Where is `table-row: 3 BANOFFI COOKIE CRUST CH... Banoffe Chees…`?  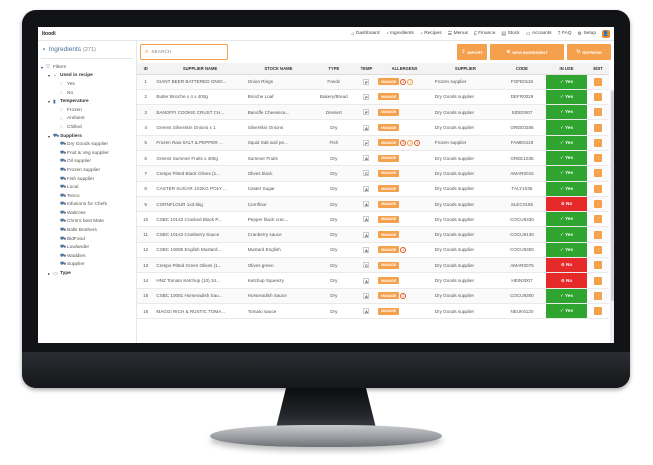 table-row: 3 BANOFFI COOKIE CRUST CH... Banoffe Chees… is located at coordinates (373, 112).